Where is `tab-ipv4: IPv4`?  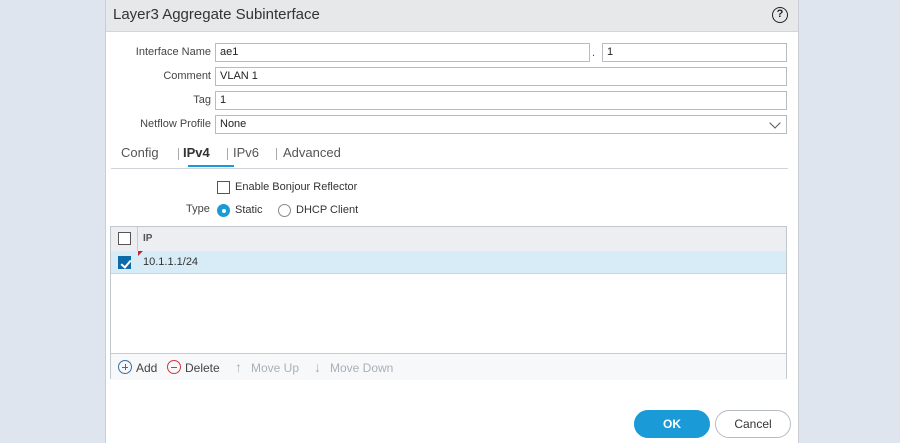
tab-ipv4: IPv4 is located at coordinates (196, 152).